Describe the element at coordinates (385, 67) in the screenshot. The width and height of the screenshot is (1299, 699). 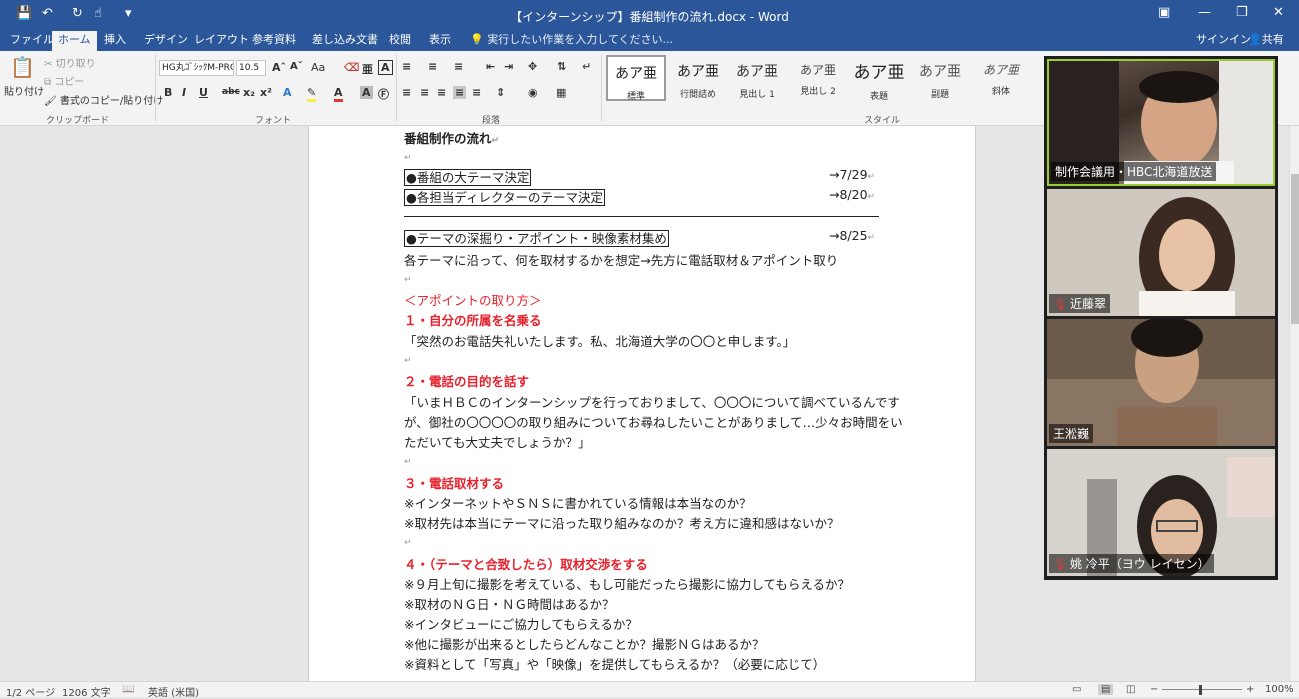
I see `char-border-icon: A` at that location.